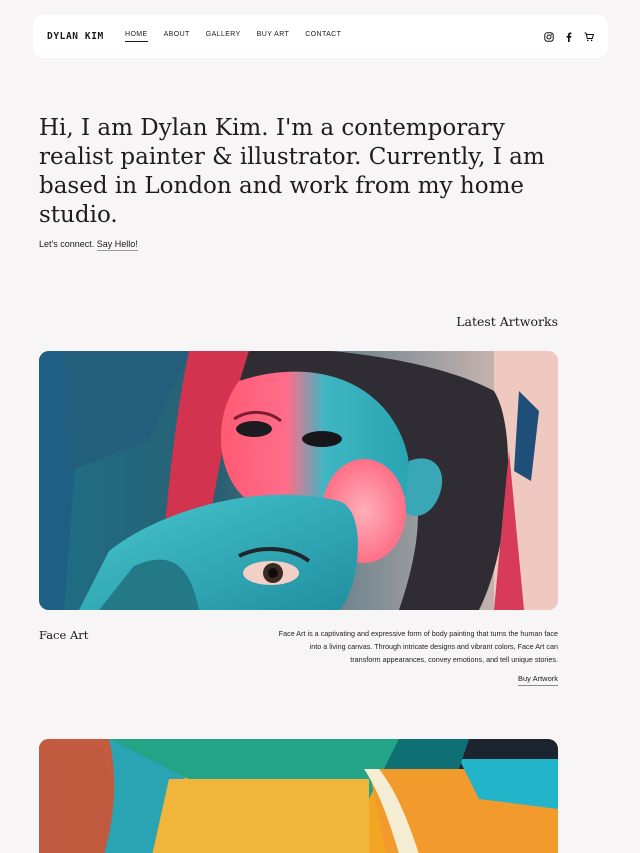 The image size is (640, 853). I want to click on artwork-title: Face Art, so click(64, 635).